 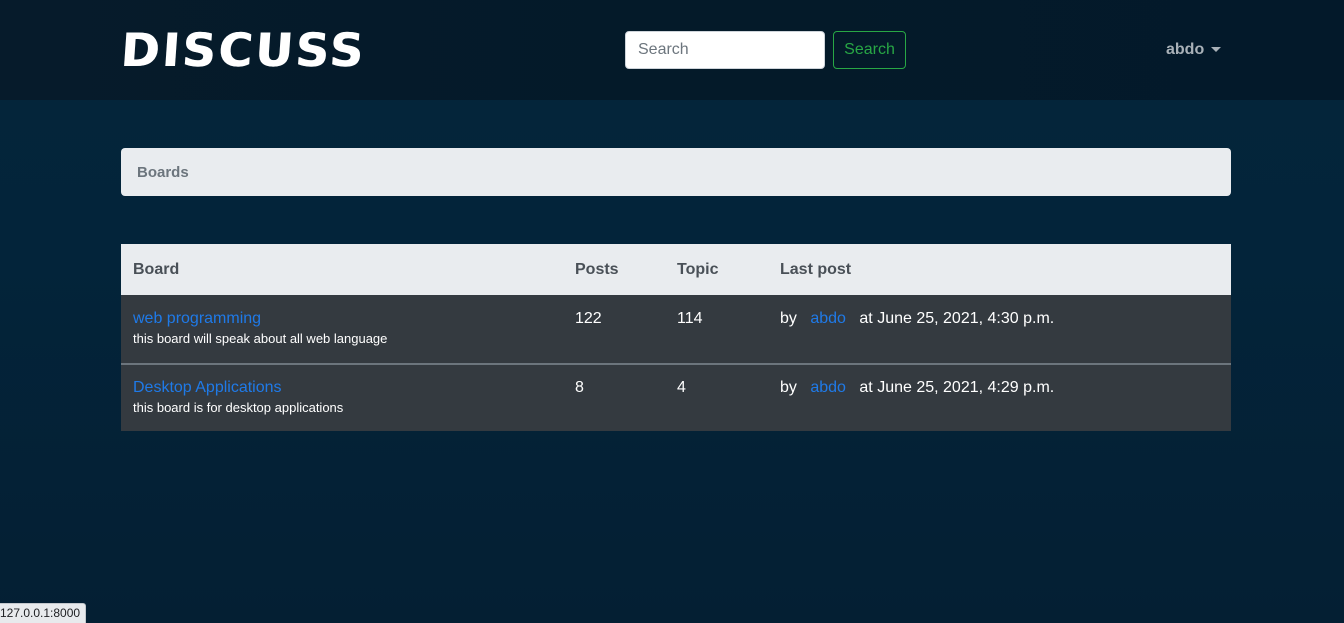 I want to click on posts-count: 122, so click(x=588, y=318).